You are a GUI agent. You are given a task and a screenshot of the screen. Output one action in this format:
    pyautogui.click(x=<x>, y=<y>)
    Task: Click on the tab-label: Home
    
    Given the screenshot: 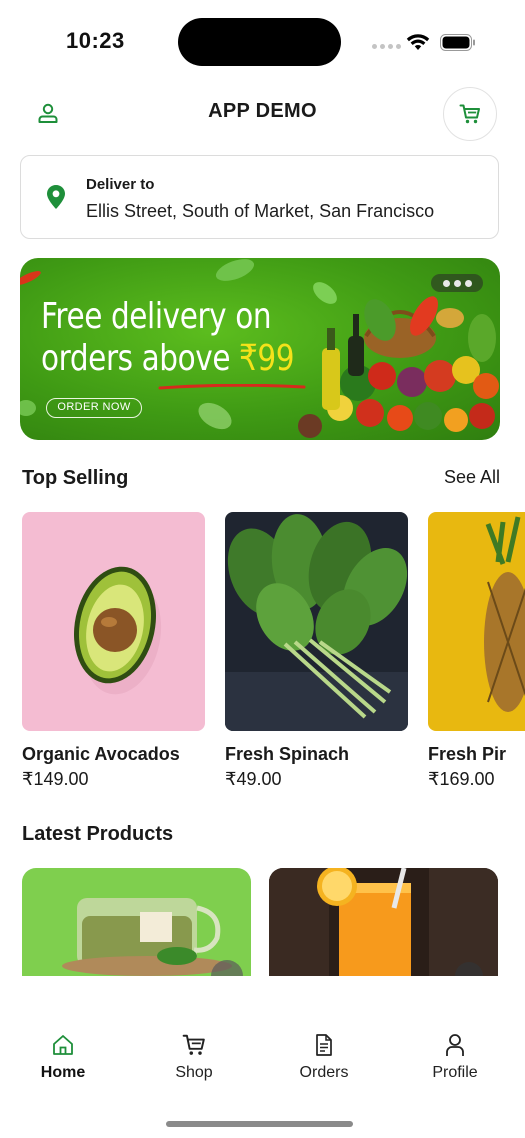 What is the action you would take?
    pyautogui.click(x=63, y=1072)
    